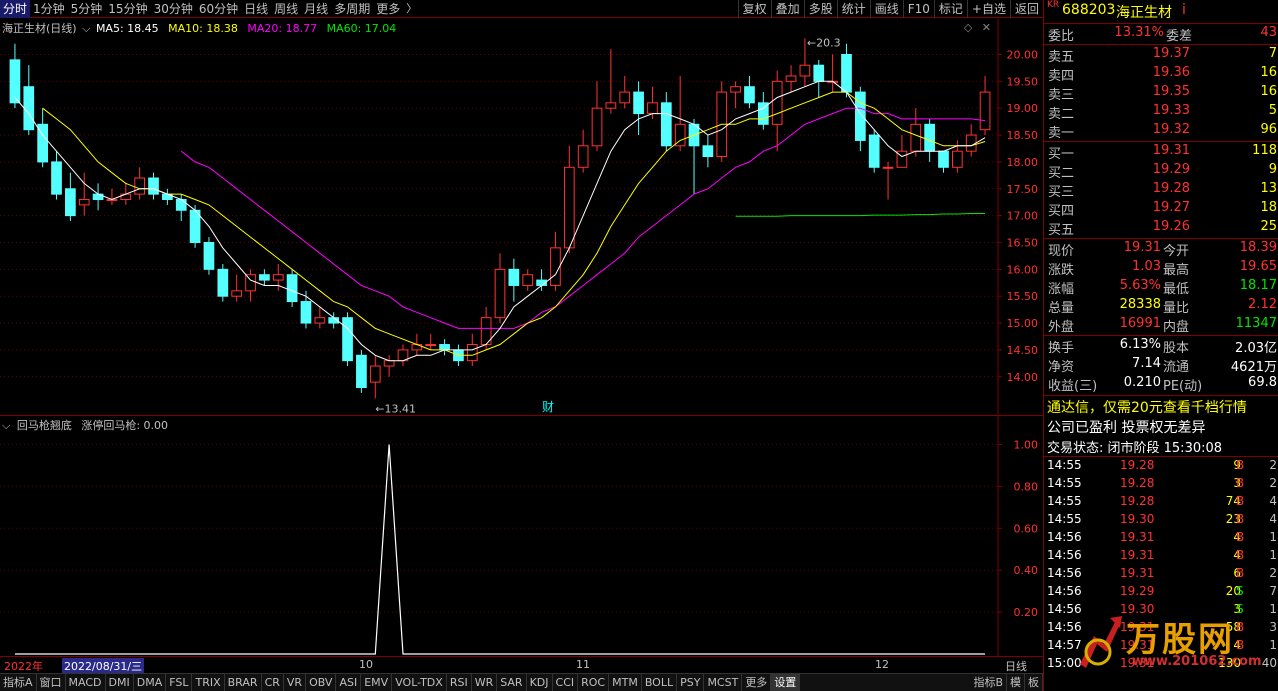  What do you see at coordinates (243, 682) in the screenshot?
I see `indicator-tab-7: BRAR` at bounding box center [243, 682].